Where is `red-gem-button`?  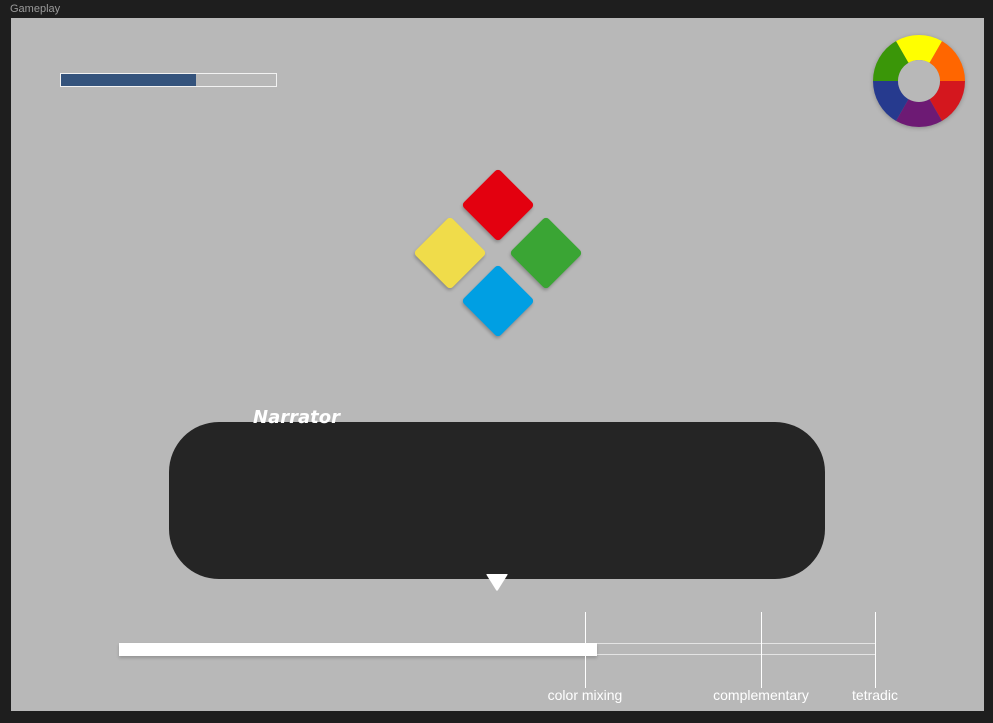 red-gem-button is located at coordinates (498, 205).